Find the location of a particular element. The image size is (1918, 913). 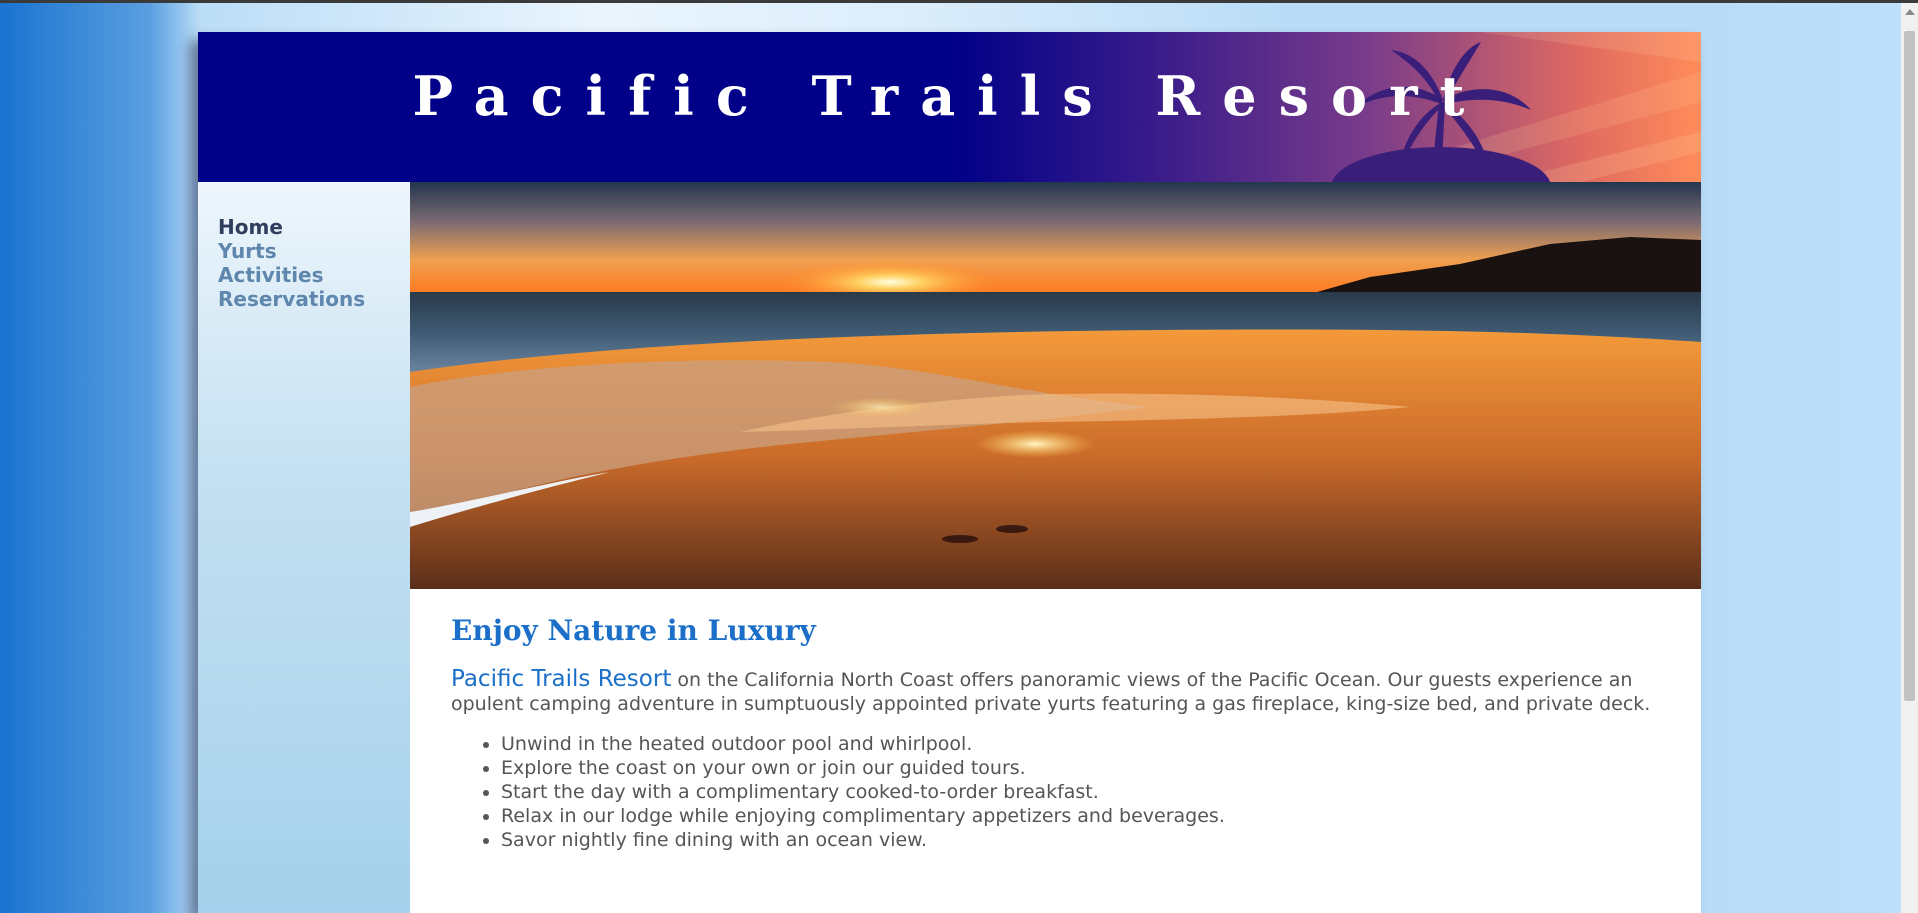

nav-link-activities: Activities is located at coordinates (314, 275).